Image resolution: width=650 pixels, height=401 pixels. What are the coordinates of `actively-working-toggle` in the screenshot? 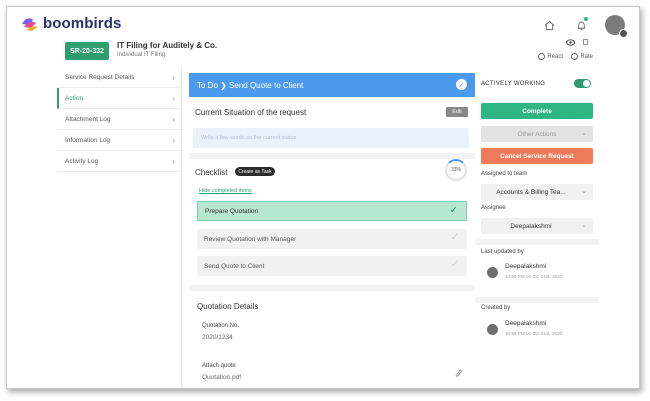 It's located at (582, 83).